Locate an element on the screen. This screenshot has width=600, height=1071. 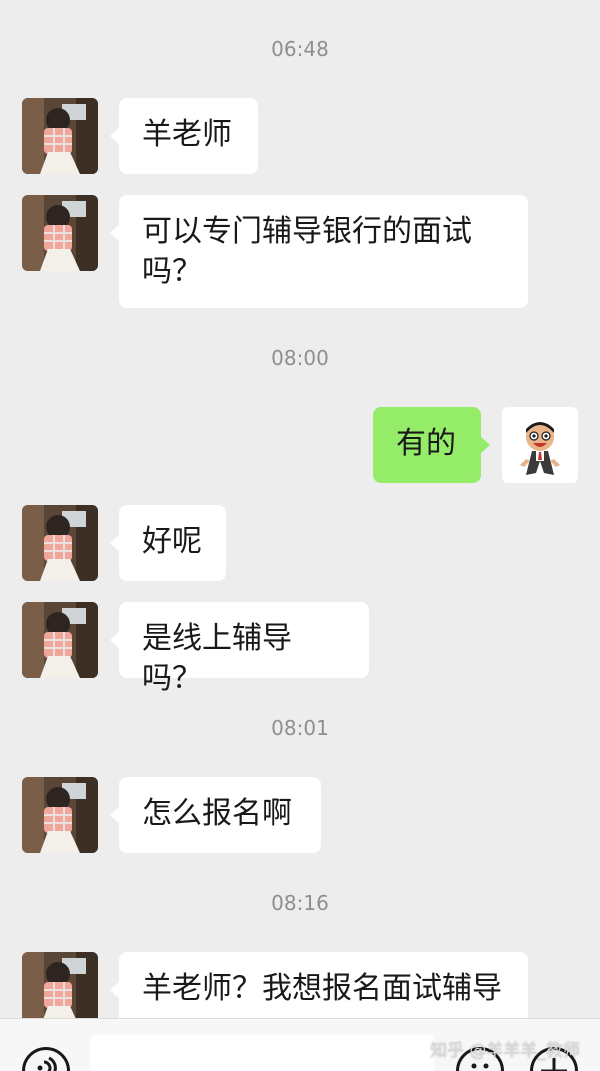
my-avatar is located at coordinates (540, 445).